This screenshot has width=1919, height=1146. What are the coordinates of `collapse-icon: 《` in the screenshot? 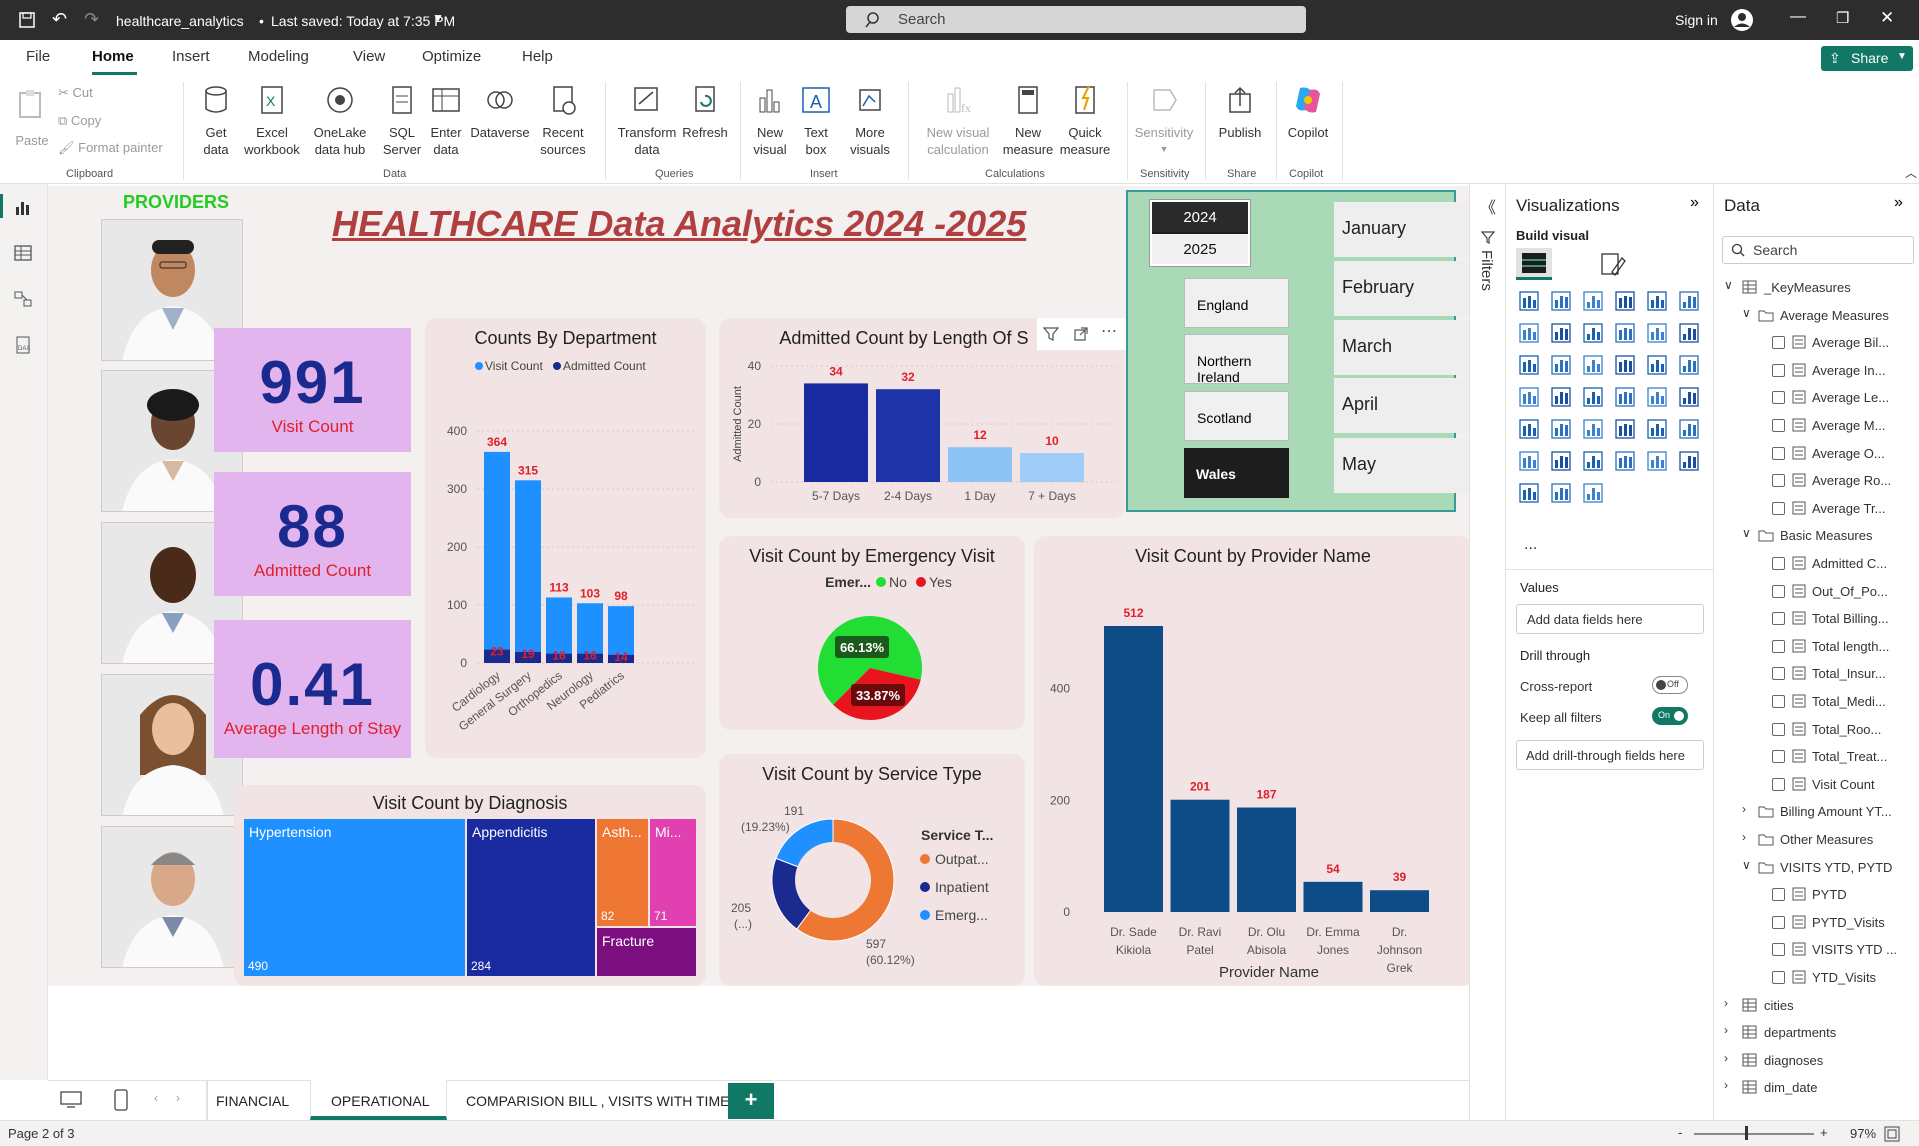 It's located at (1488, 206).